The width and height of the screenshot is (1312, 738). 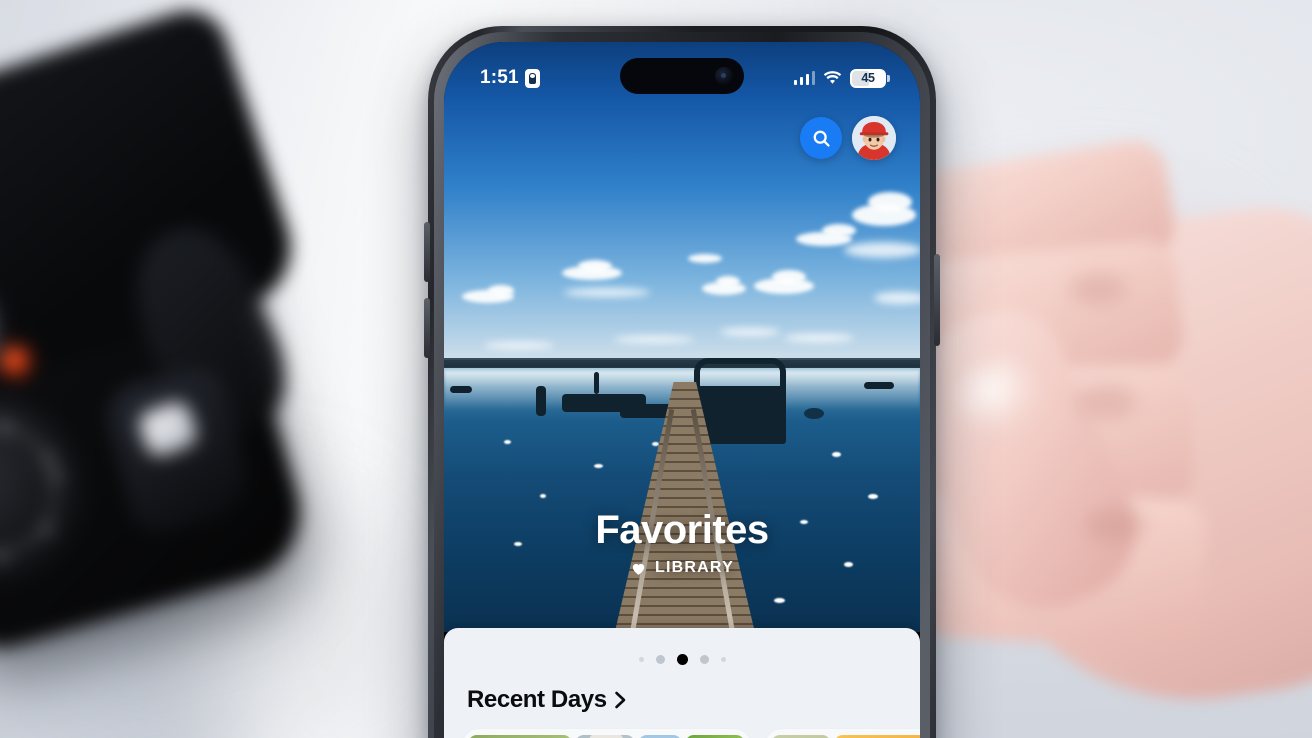 I want to click on dynamic-island, so click(x=682, y=76).